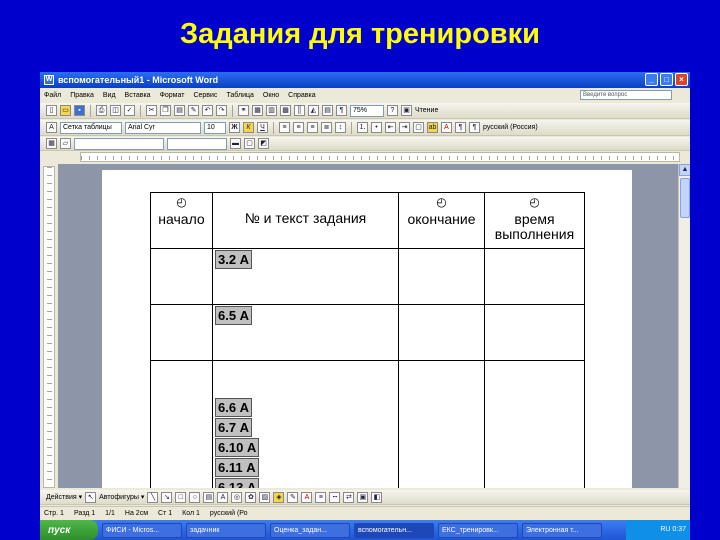 The width and height of the screenshot is (720, 540). Describe the element at coordinates (326, 127) in the screenshot. I see `justify-icon: ≣` at that location.